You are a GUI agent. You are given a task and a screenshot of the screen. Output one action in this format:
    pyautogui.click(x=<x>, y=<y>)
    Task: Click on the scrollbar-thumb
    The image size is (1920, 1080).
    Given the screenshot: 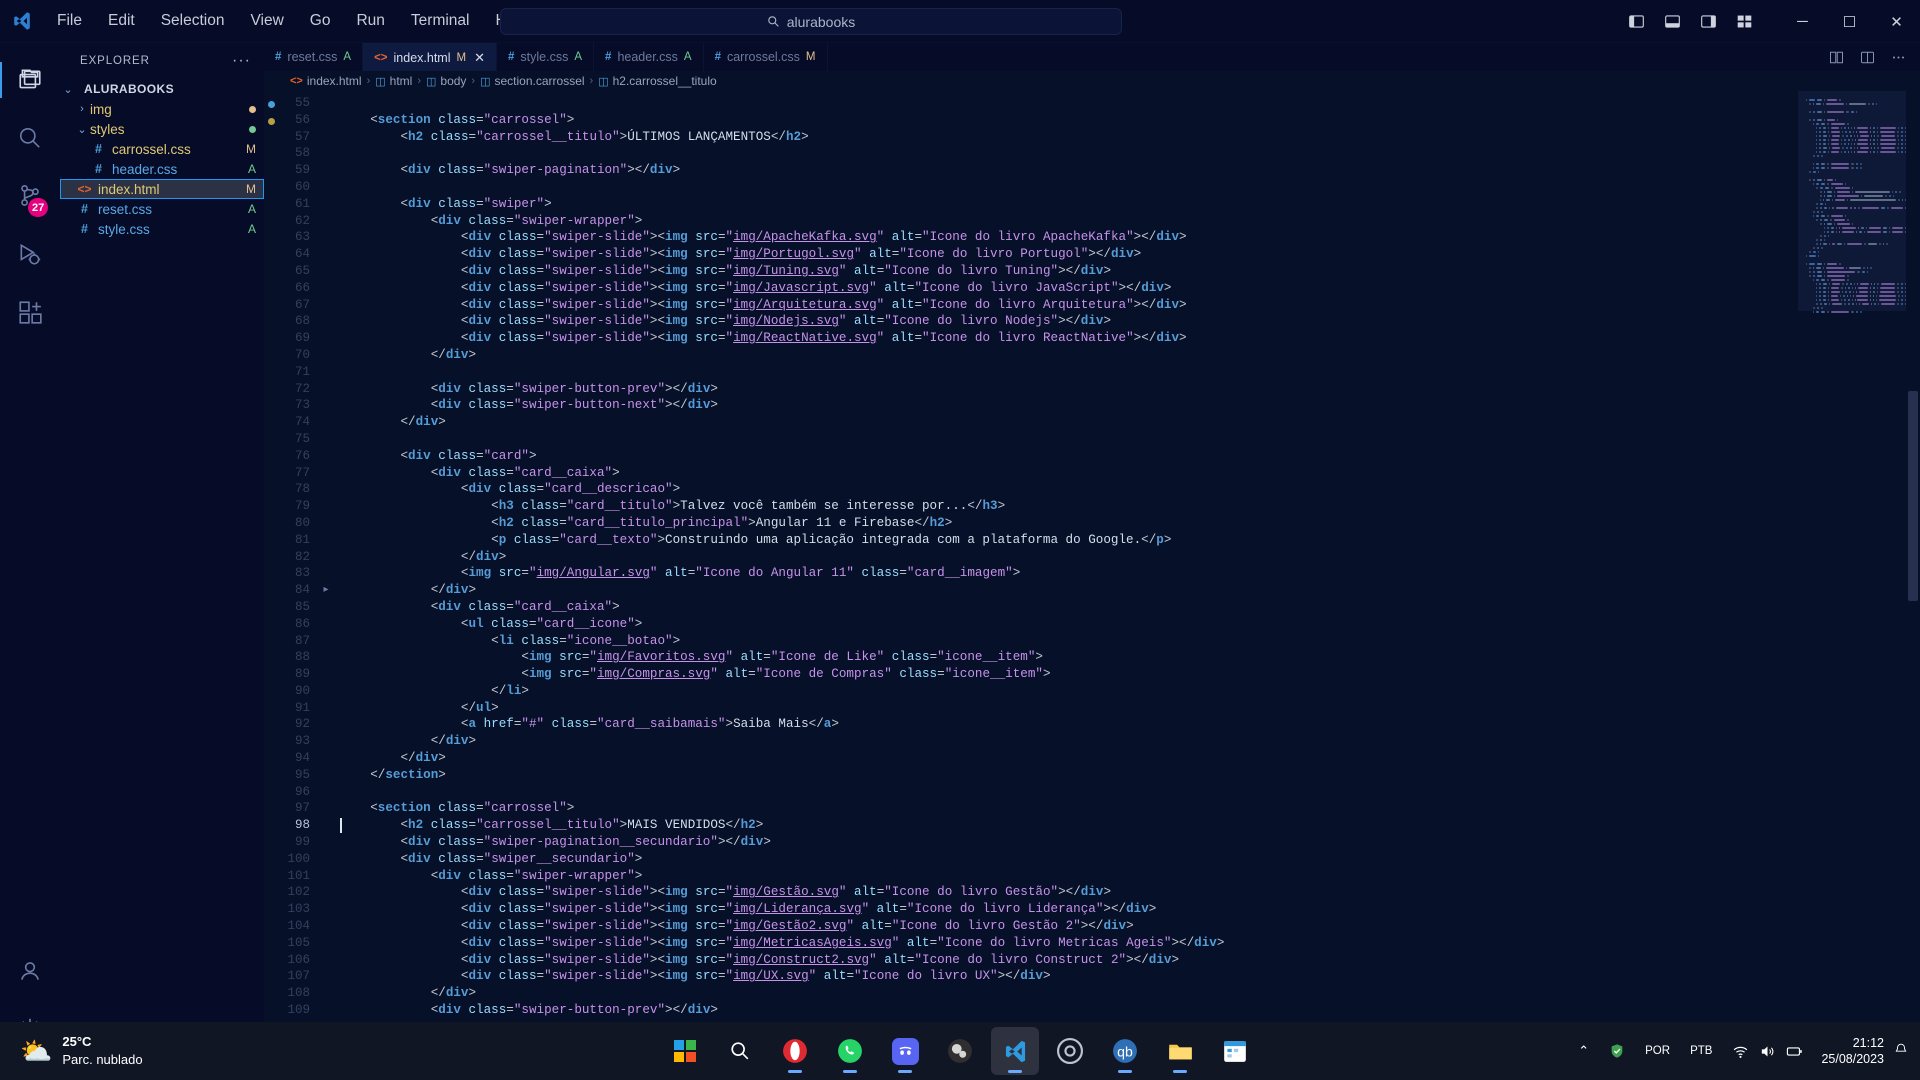 What is the action you would take?
    pyautogui.click(x=1913, y=496)
    